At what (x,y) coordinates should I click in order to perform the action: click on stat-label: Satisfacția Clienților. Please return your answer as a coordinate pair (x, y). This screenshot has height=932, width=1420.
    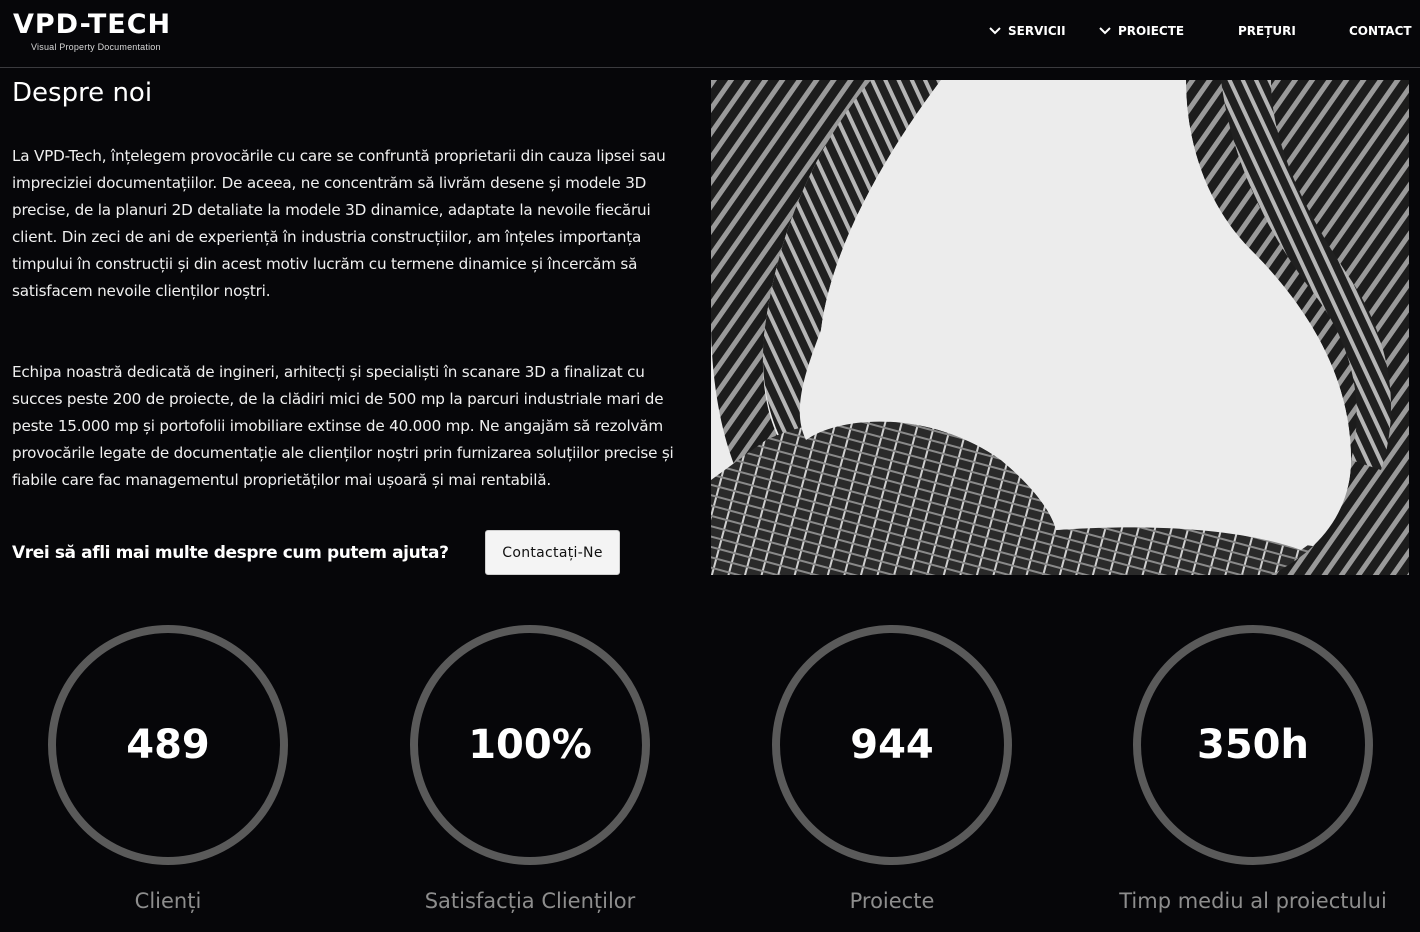
    Looking at the image, I should click on (530, 901).